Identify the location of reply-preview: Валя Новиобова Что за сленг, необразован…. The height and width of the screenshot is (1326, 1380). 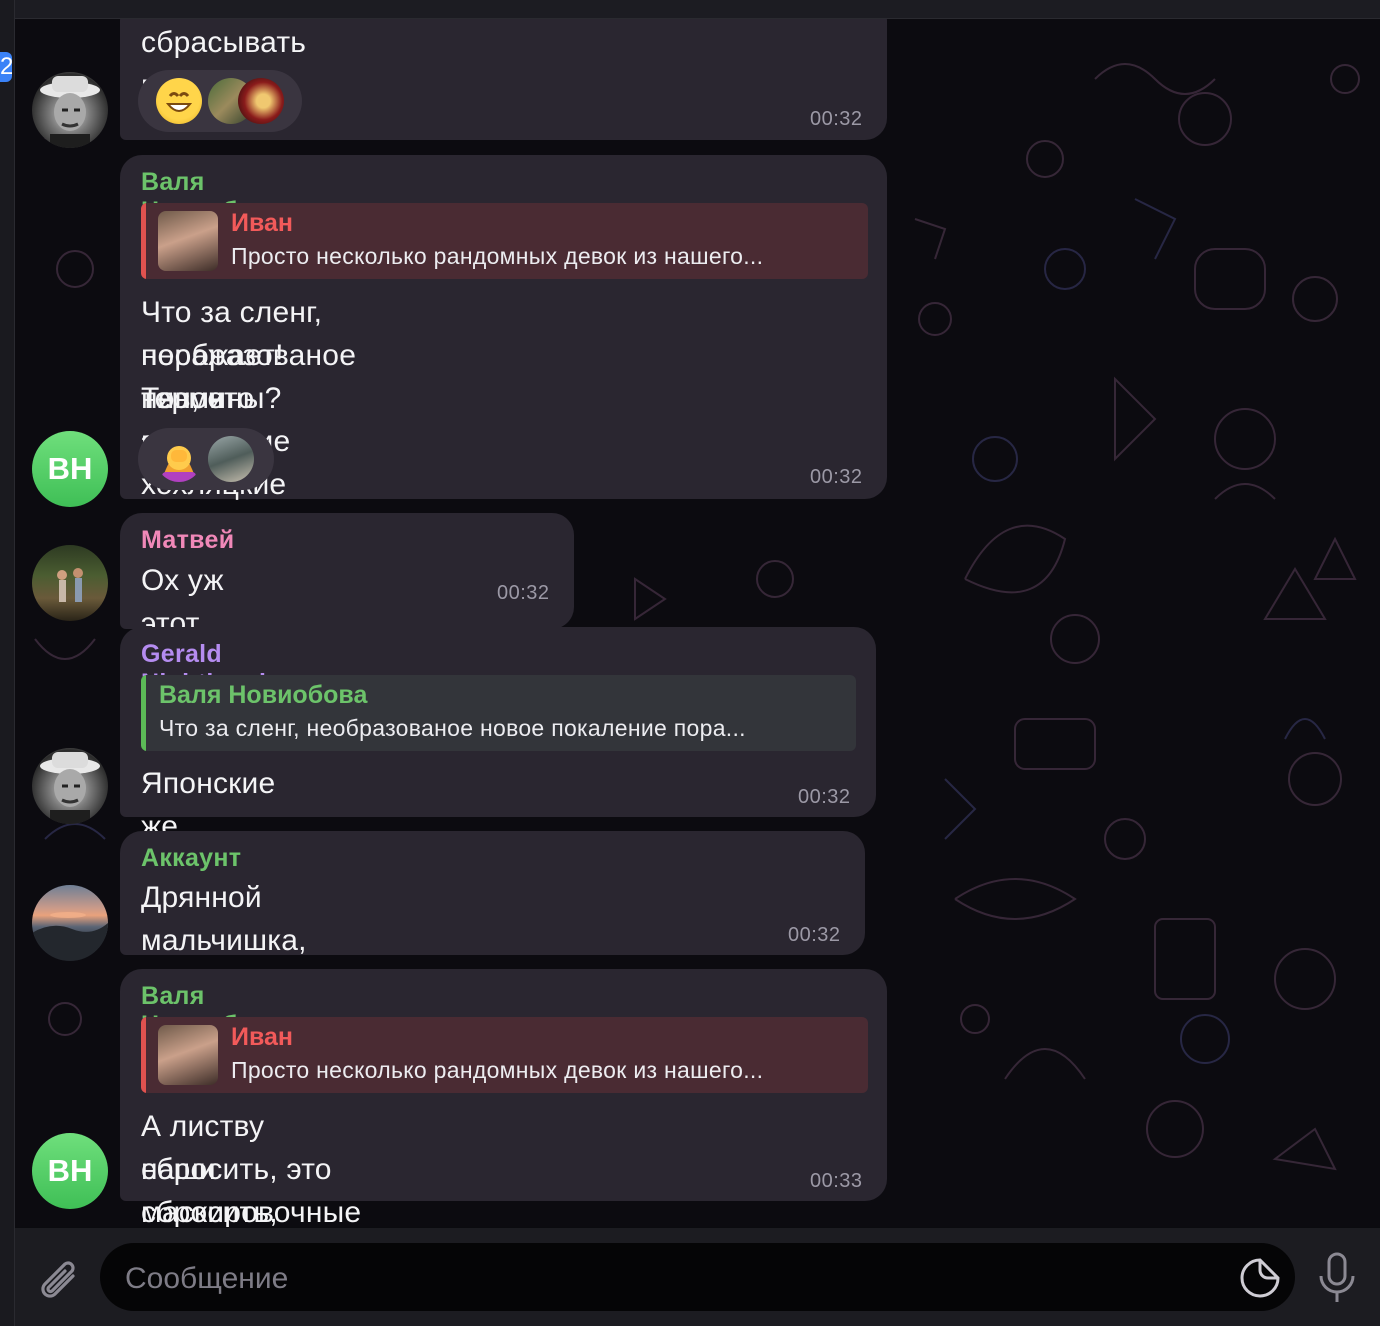
(498, 713).